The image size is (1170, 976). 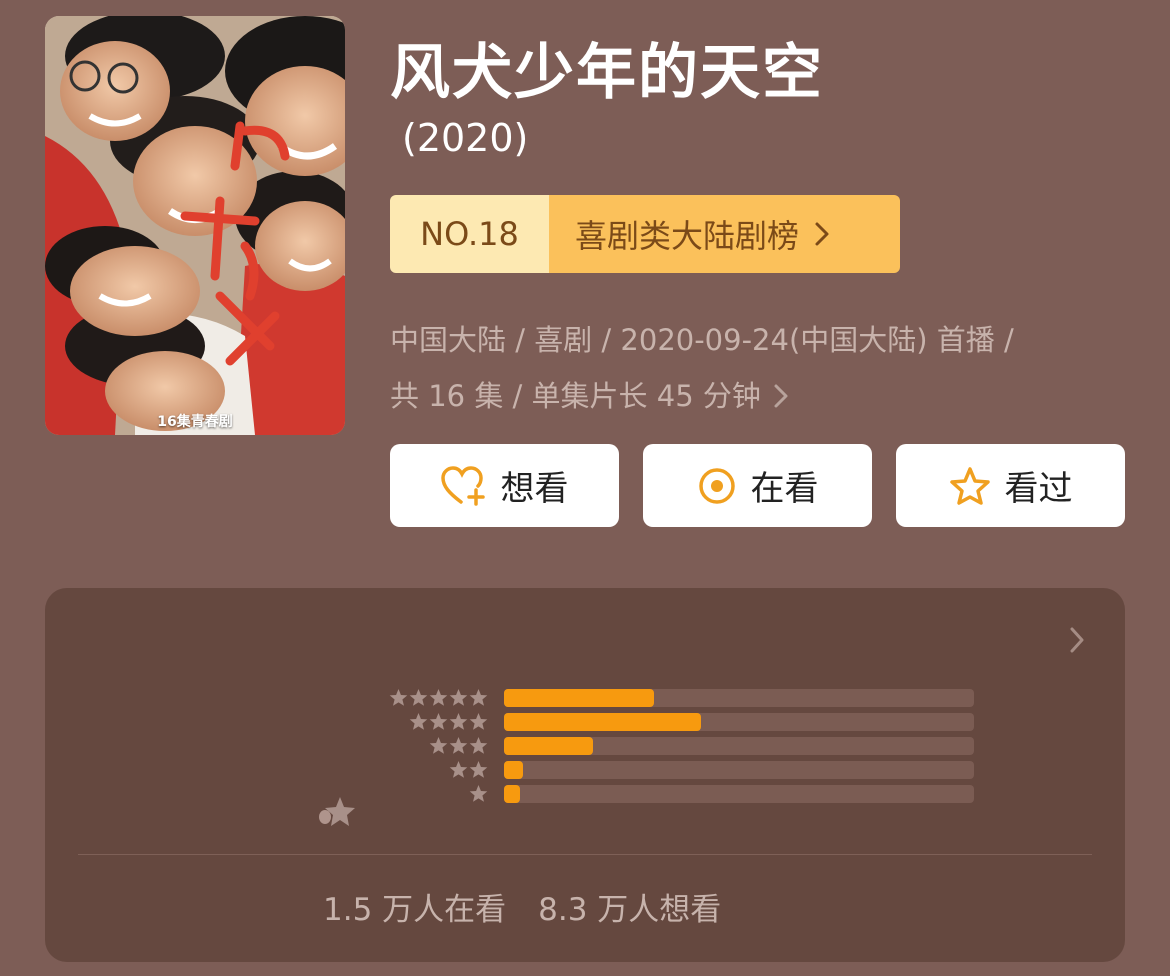 What do you see at coordinates (575, 396) in the screenshot?
I see `meta-line-2-text: 共 16 集 / 单集片长 45 分钟` at bounding box center [575, 396].